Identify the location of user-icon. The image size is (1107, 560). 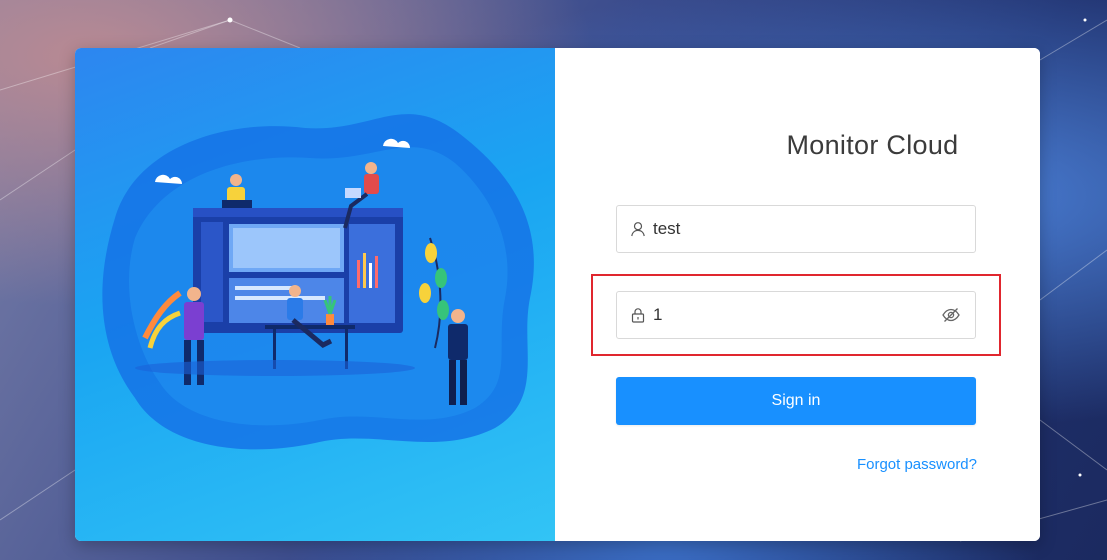
(638, 229).